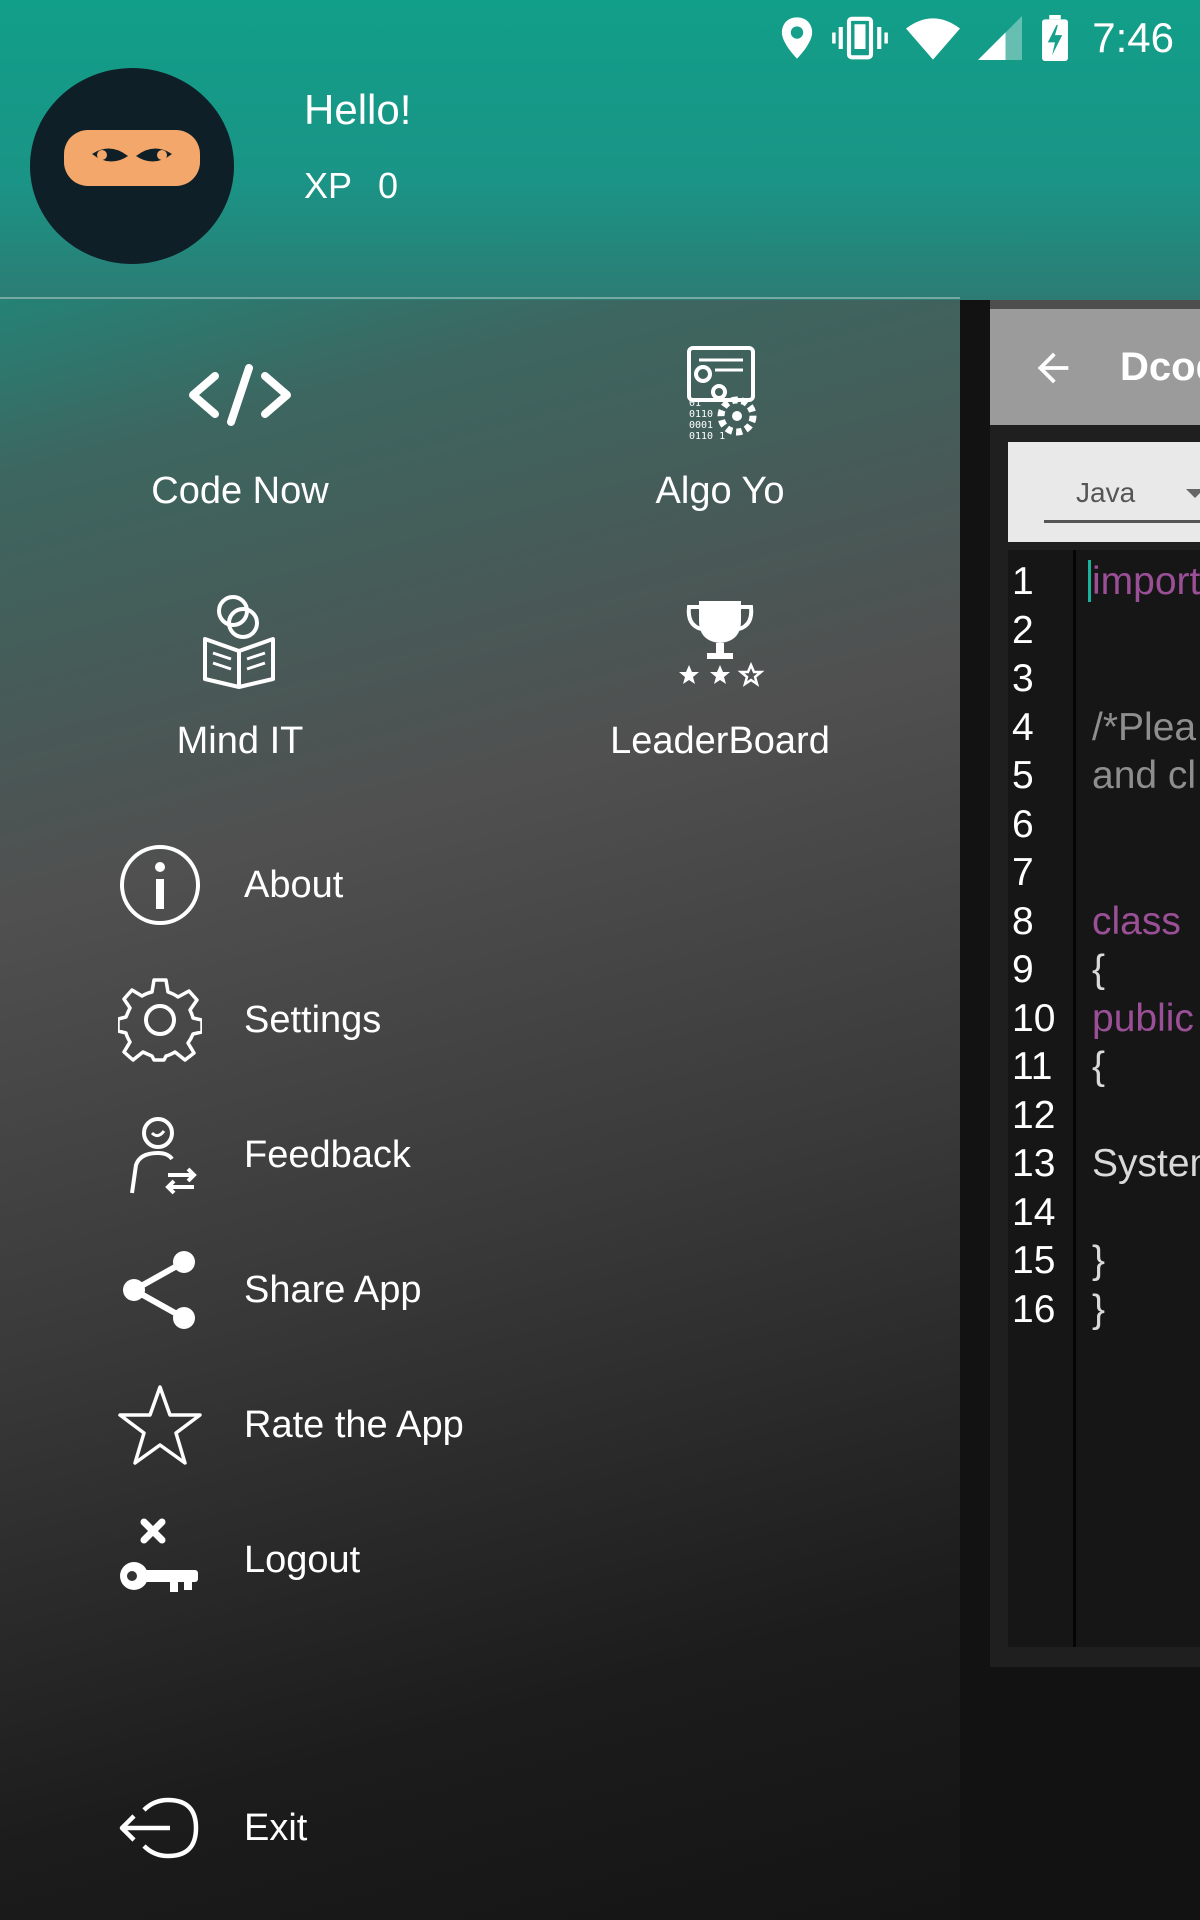 The image size is (1200, 1920). I want to click on tile-code-now-label: Code Now, so click(240, 491).